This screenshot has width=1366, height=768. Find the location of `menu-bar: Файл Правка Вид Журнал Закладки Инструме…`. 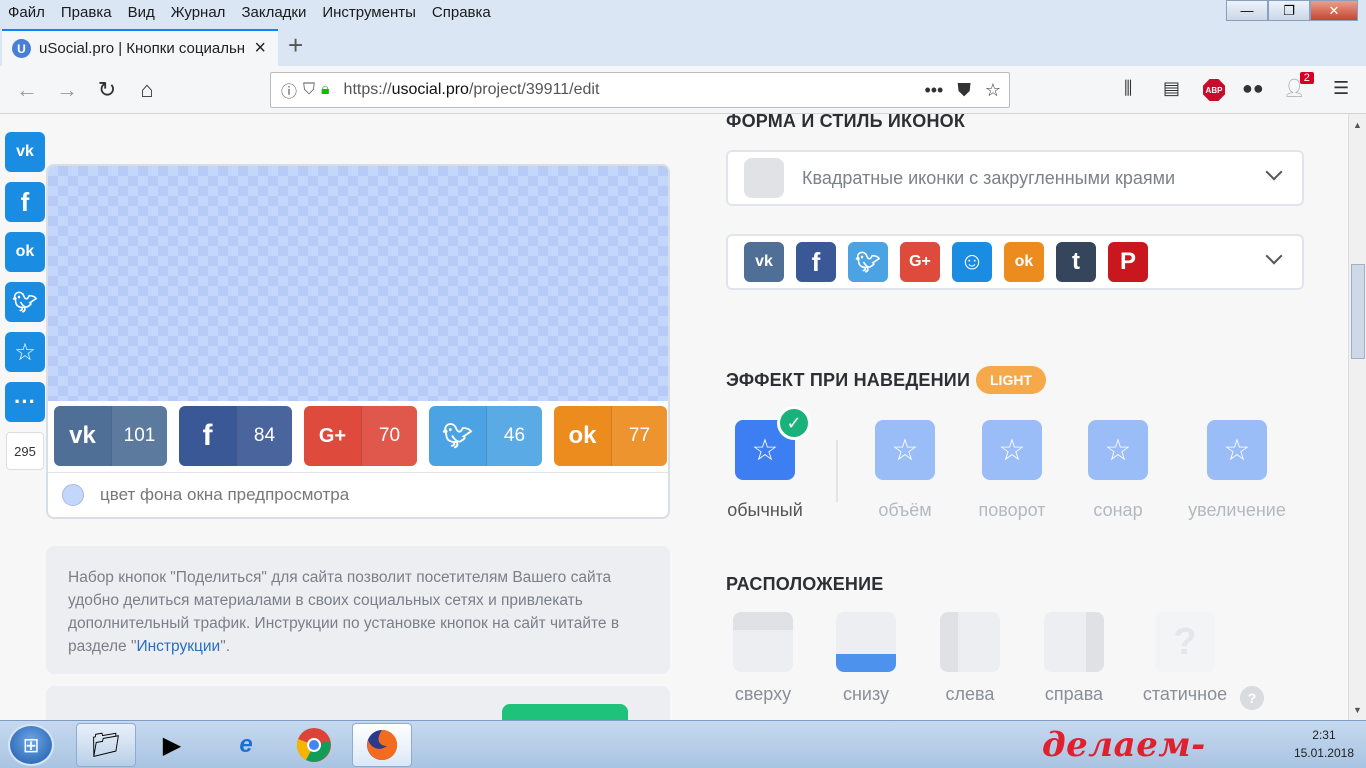

menu-bar: Файл Правка Вид Журнал Закладки Инструме… is located at coordinates (683, 12).